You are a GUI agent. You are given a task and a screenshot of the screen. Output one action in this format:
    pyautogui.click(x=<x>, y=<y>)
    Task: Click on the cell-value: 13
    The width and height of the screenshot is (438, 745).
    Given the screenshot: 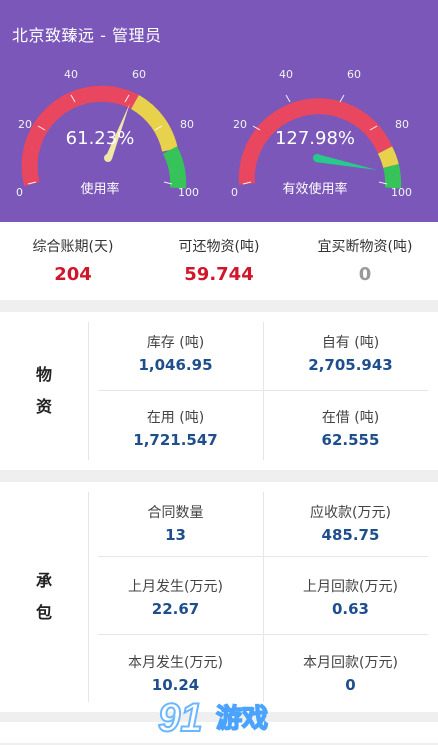 What is the action you would take?
    pyautogui.click(x=175, y=535)
    